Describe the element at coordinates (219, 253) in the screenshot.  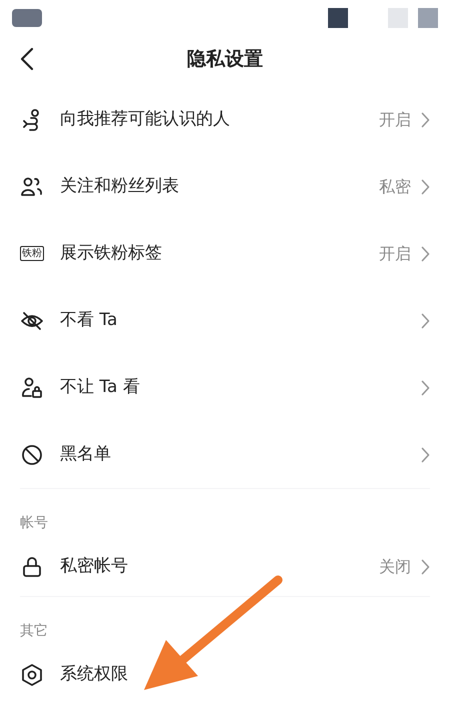
I see `setting-label: 展示铁粉标签` at that location.